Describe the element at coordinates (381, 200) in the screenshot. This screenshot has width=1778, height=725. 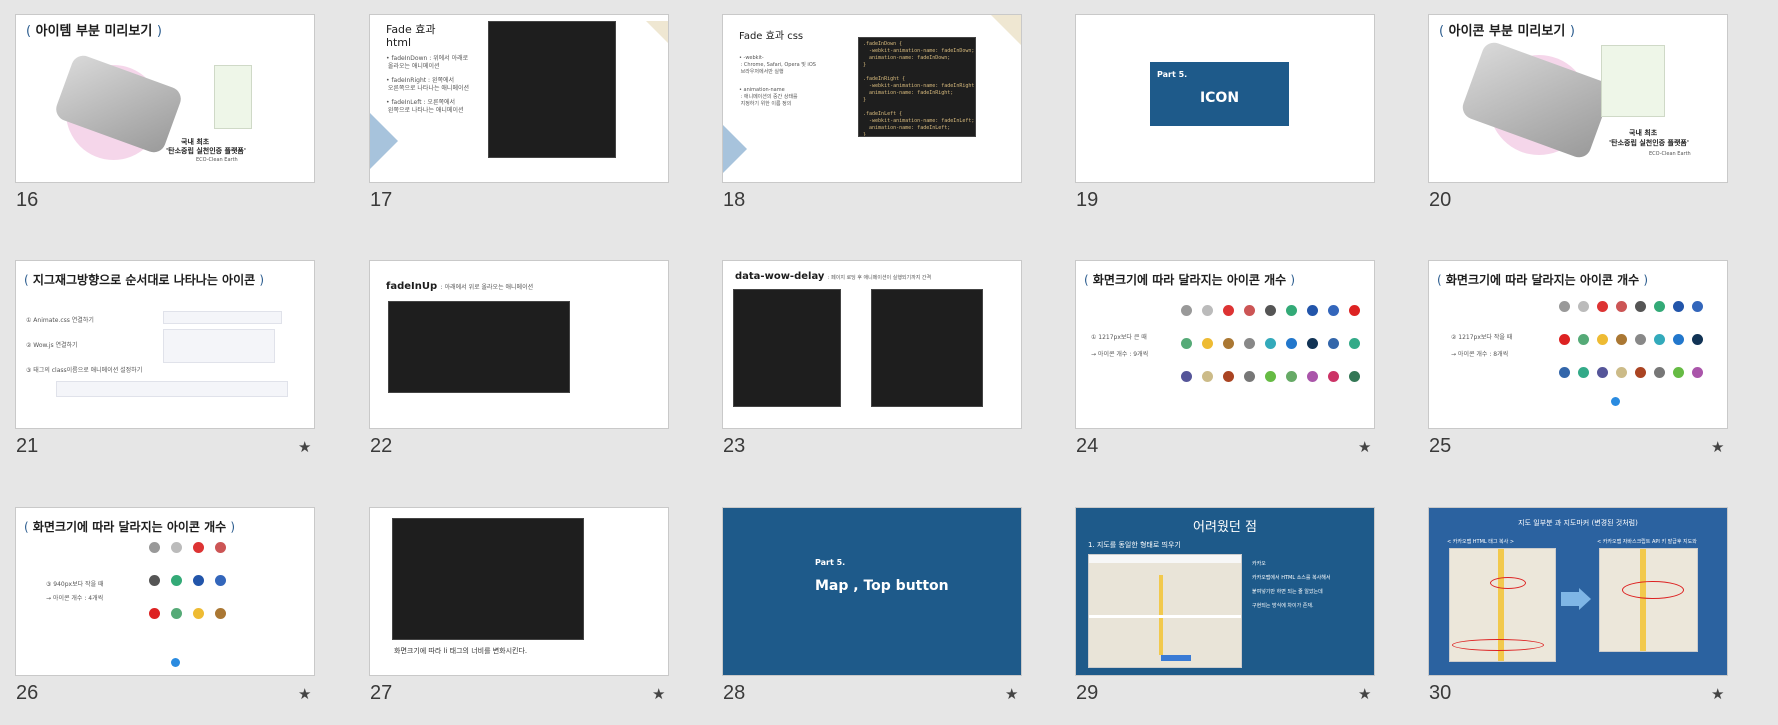
I see `slide-number: 17` at that location.